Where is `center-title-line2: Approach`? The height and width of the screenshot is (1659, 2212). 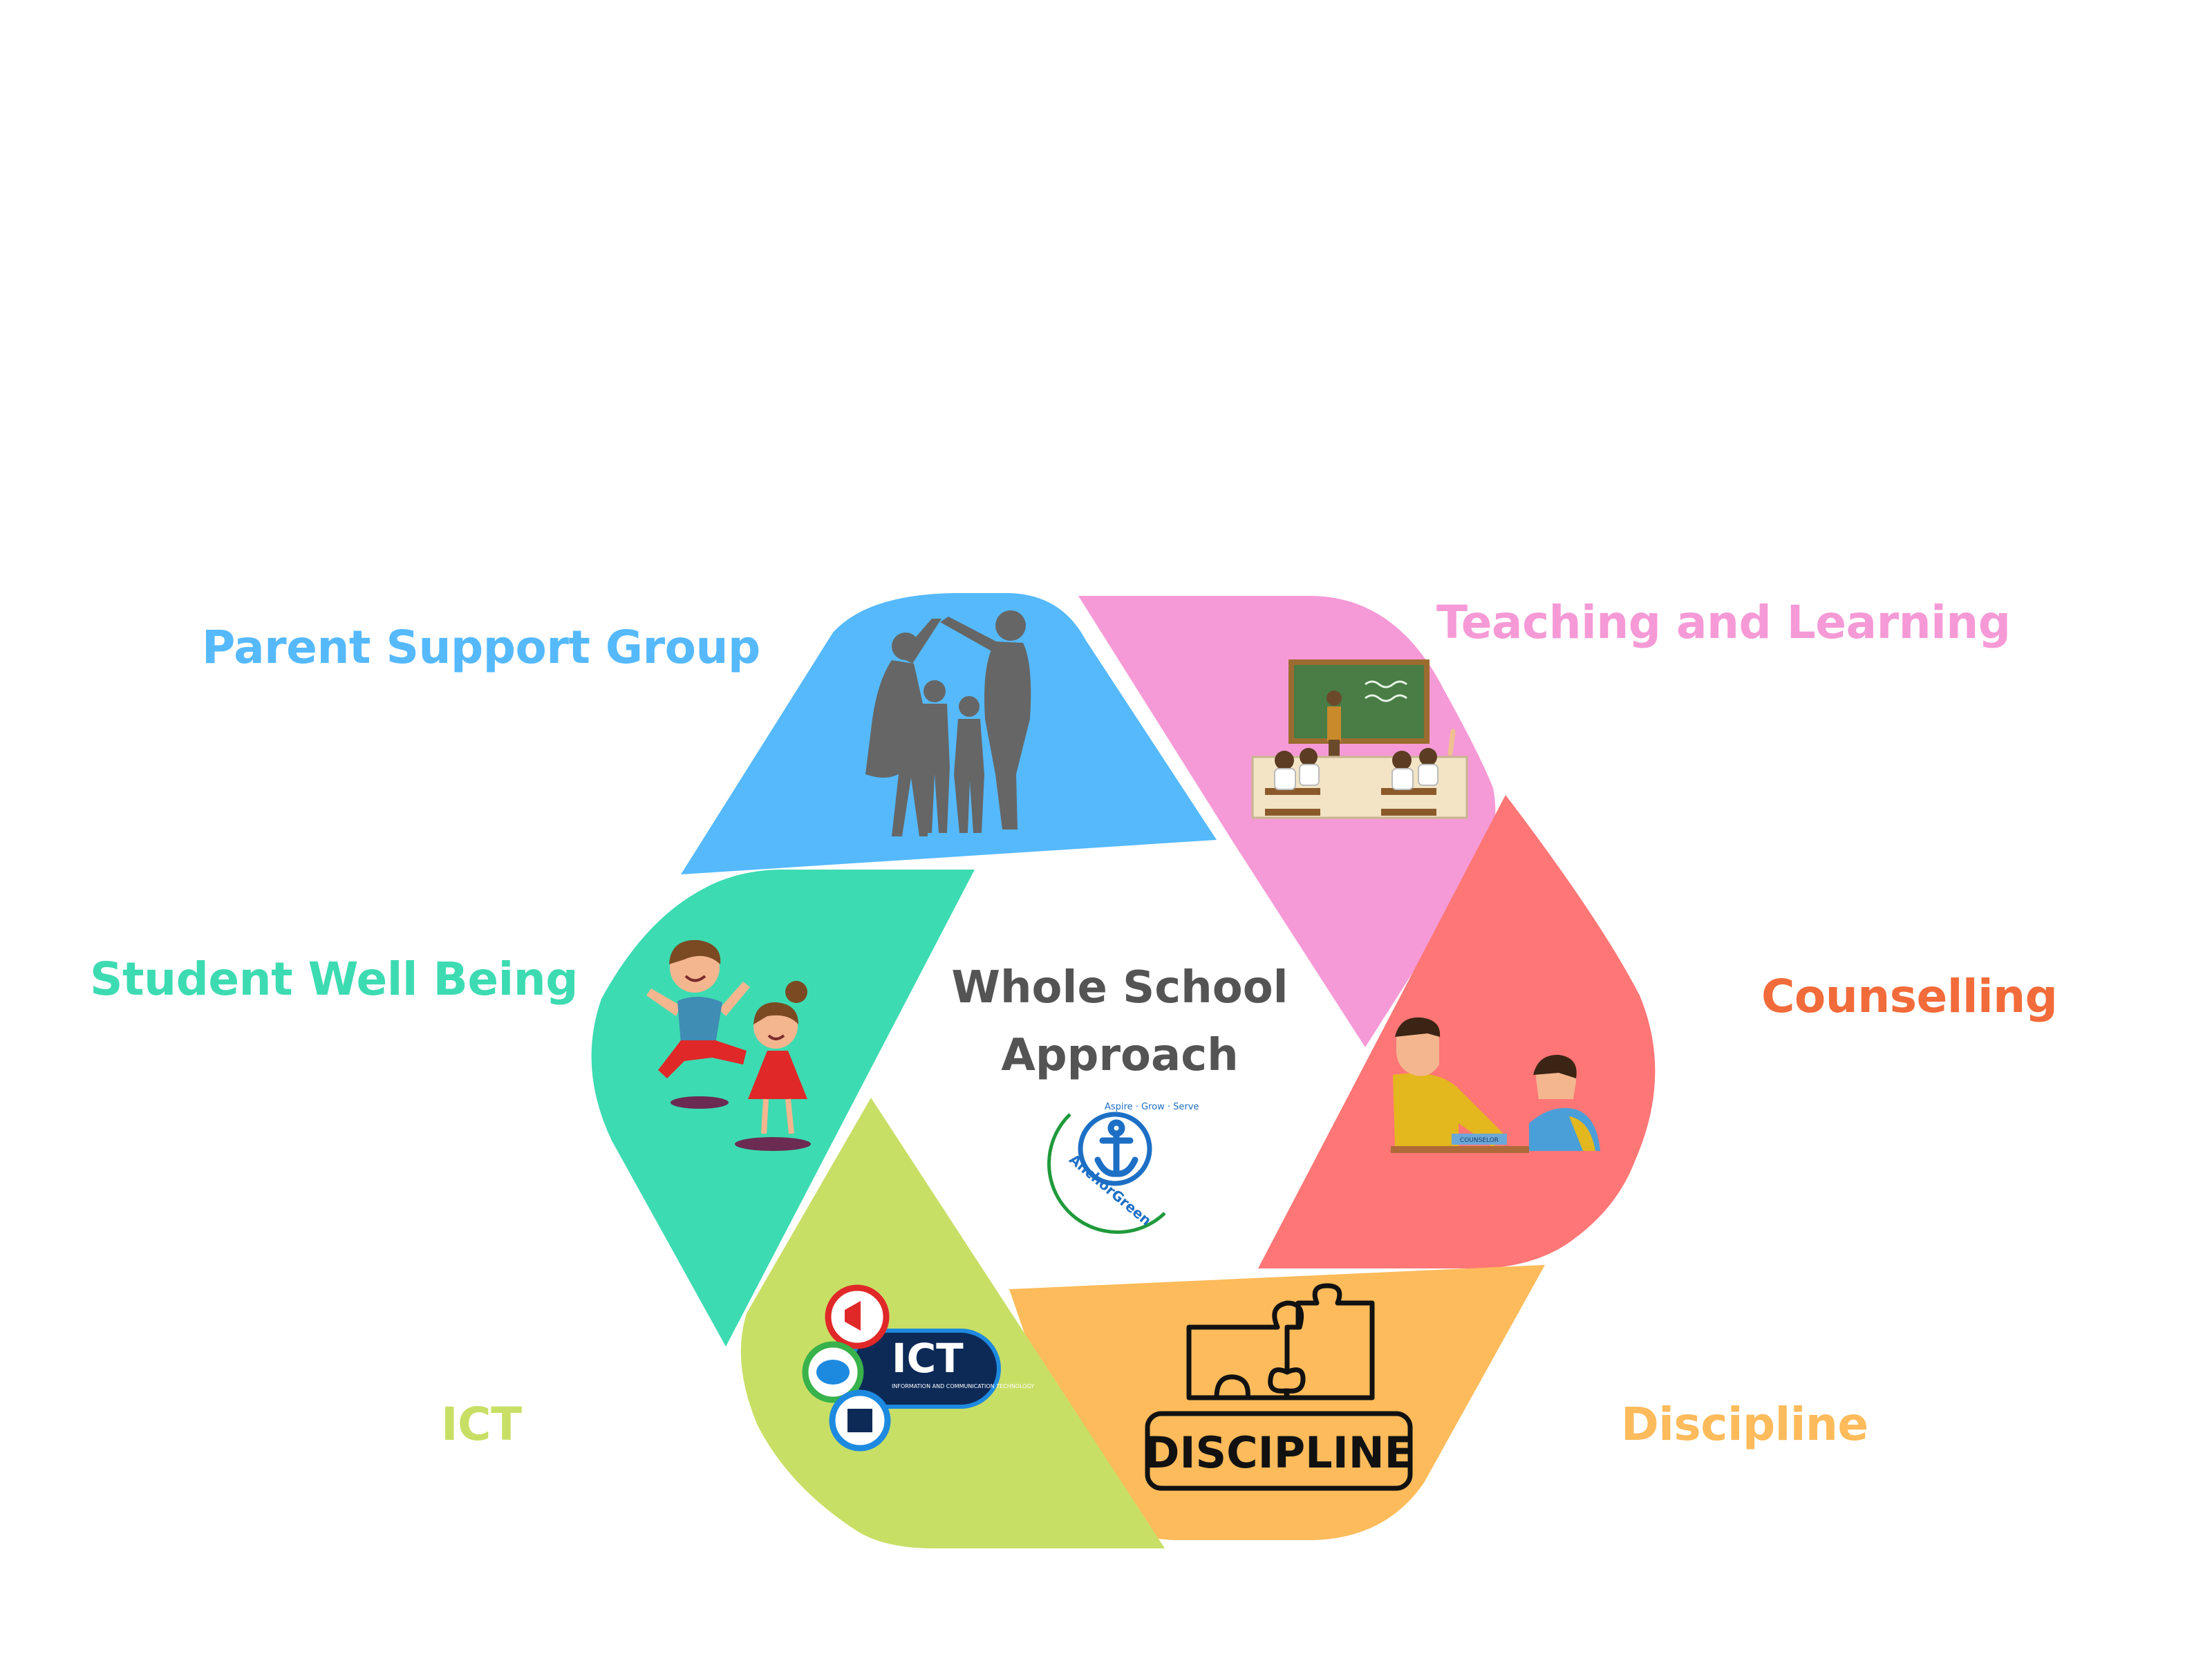 center-title-line2: Approach is located at coordinates (1120, 1056).